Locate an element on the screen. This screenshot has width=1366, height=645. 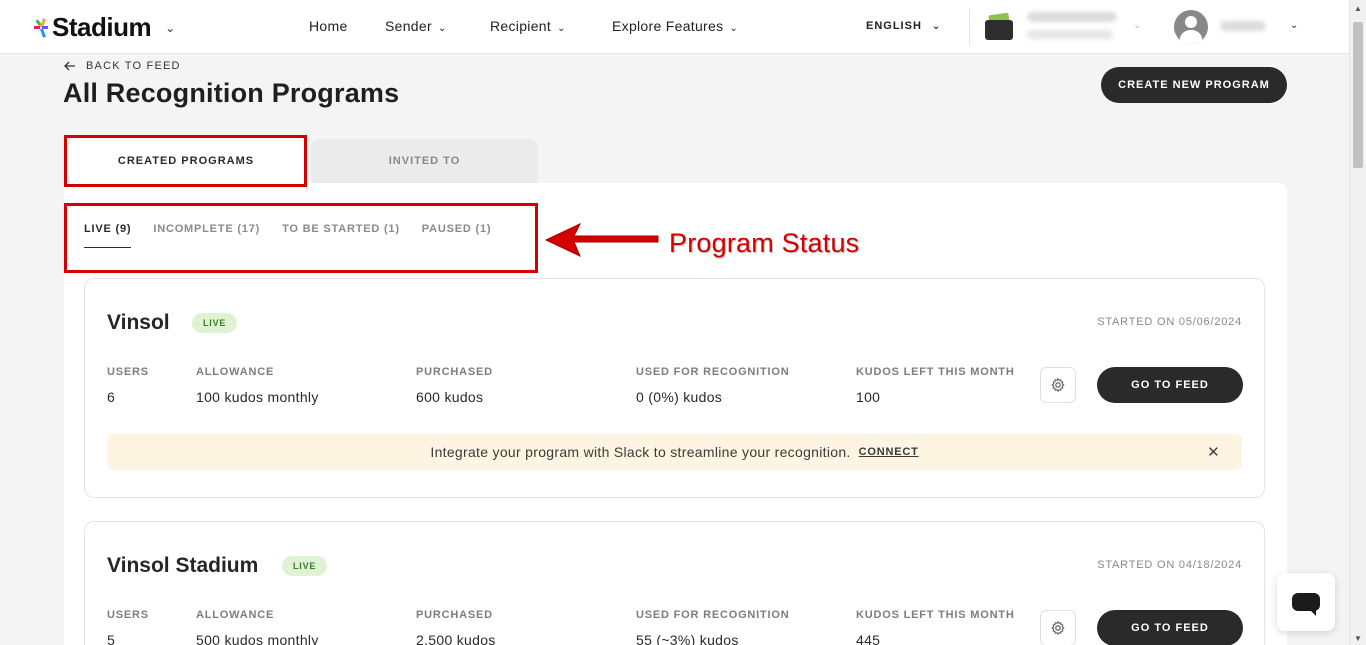
stat-value-purchased: 2,500 kudos is located at coordinates (456, 638).